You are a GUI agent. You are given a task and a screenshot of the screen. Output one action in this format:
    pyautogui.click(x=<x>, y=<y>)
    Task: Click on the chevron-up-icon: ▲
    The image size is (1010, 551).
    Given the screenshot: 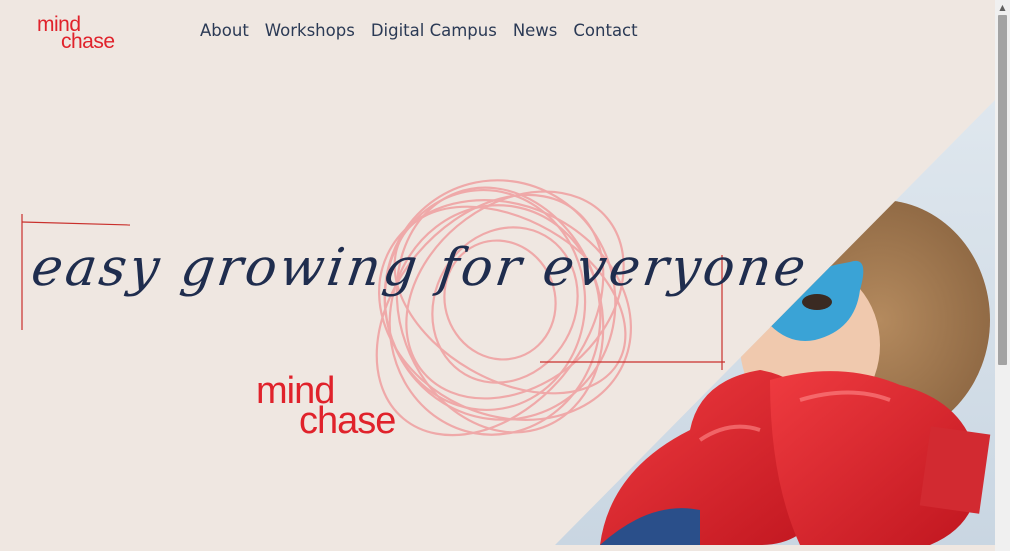 What is the action you would take?
    pyautogui.click(x=1002, y=7)
    